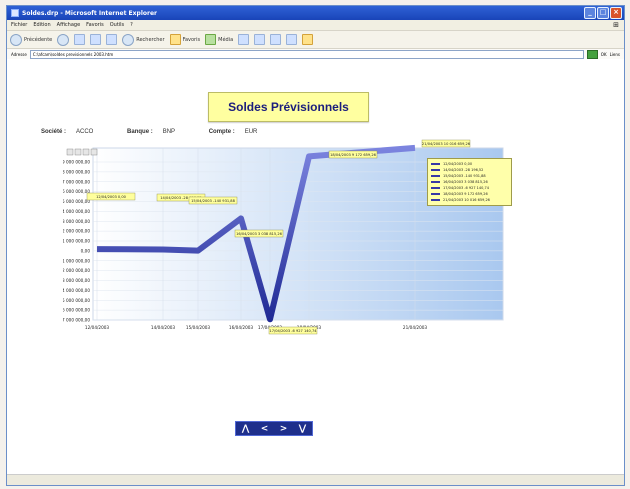 The image size is (630, 489). I want to click on compte-label: Compte :, so click(221, 132).